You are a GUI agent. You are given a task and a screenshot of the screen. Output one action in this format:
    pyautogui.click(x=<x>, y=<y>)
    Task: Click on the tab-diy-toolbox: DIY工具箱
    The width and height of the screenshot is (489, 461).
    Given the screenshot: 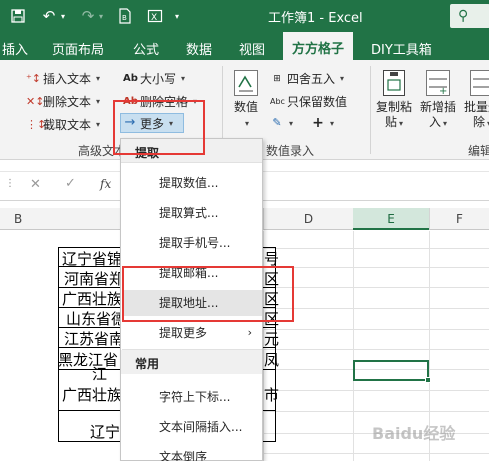 What is the action you would take?
    pyautogui.click(x=401, y=48)
    